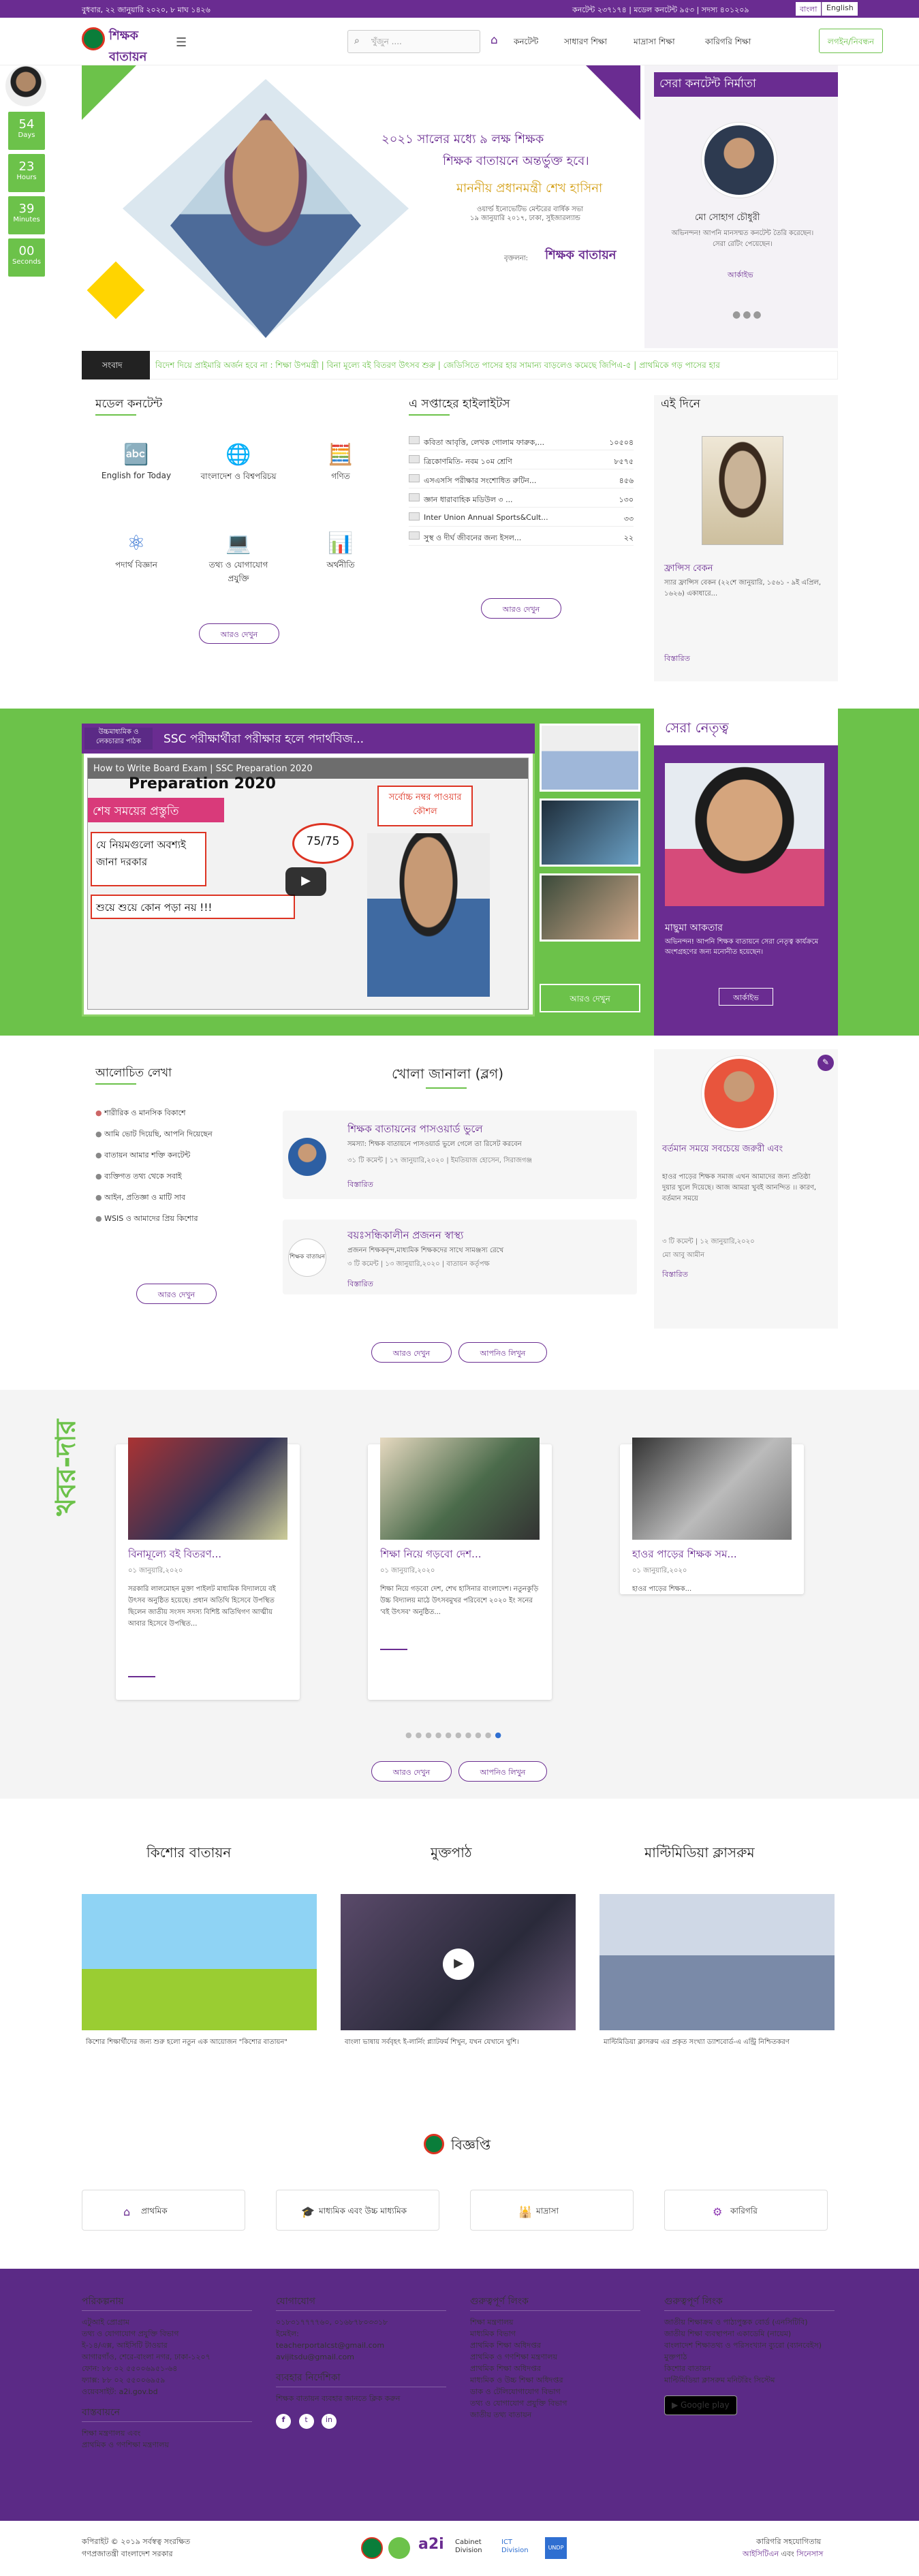 This screenshot has width=919, height=2576. I want to click on login-register-button: লগইন/নিবন্ধন, so click(851, 41).